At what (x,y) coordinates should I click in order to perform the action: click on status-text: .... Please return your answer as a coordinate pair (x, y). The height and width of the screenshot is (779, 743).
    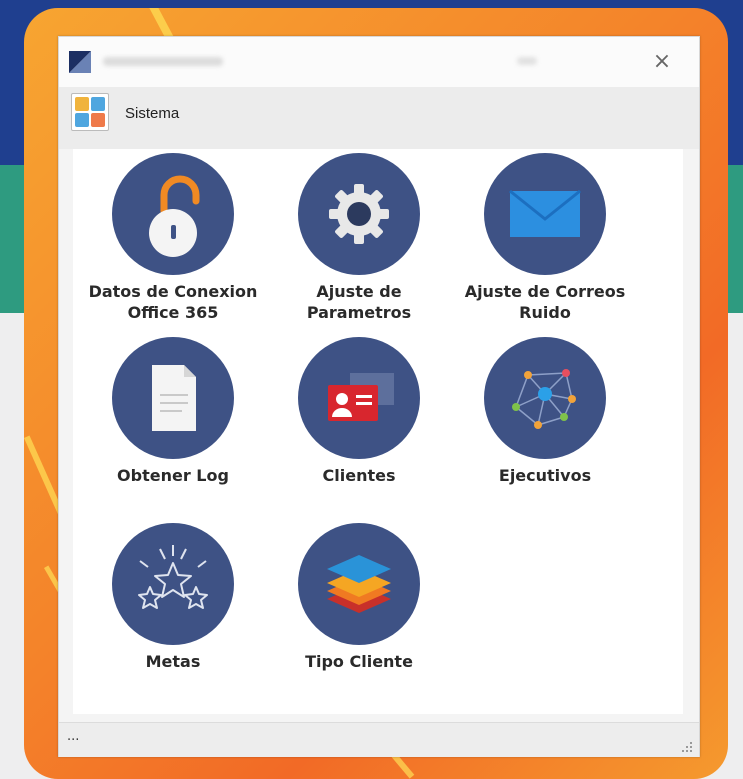
    Looking at the image, I should click on (73, 736).